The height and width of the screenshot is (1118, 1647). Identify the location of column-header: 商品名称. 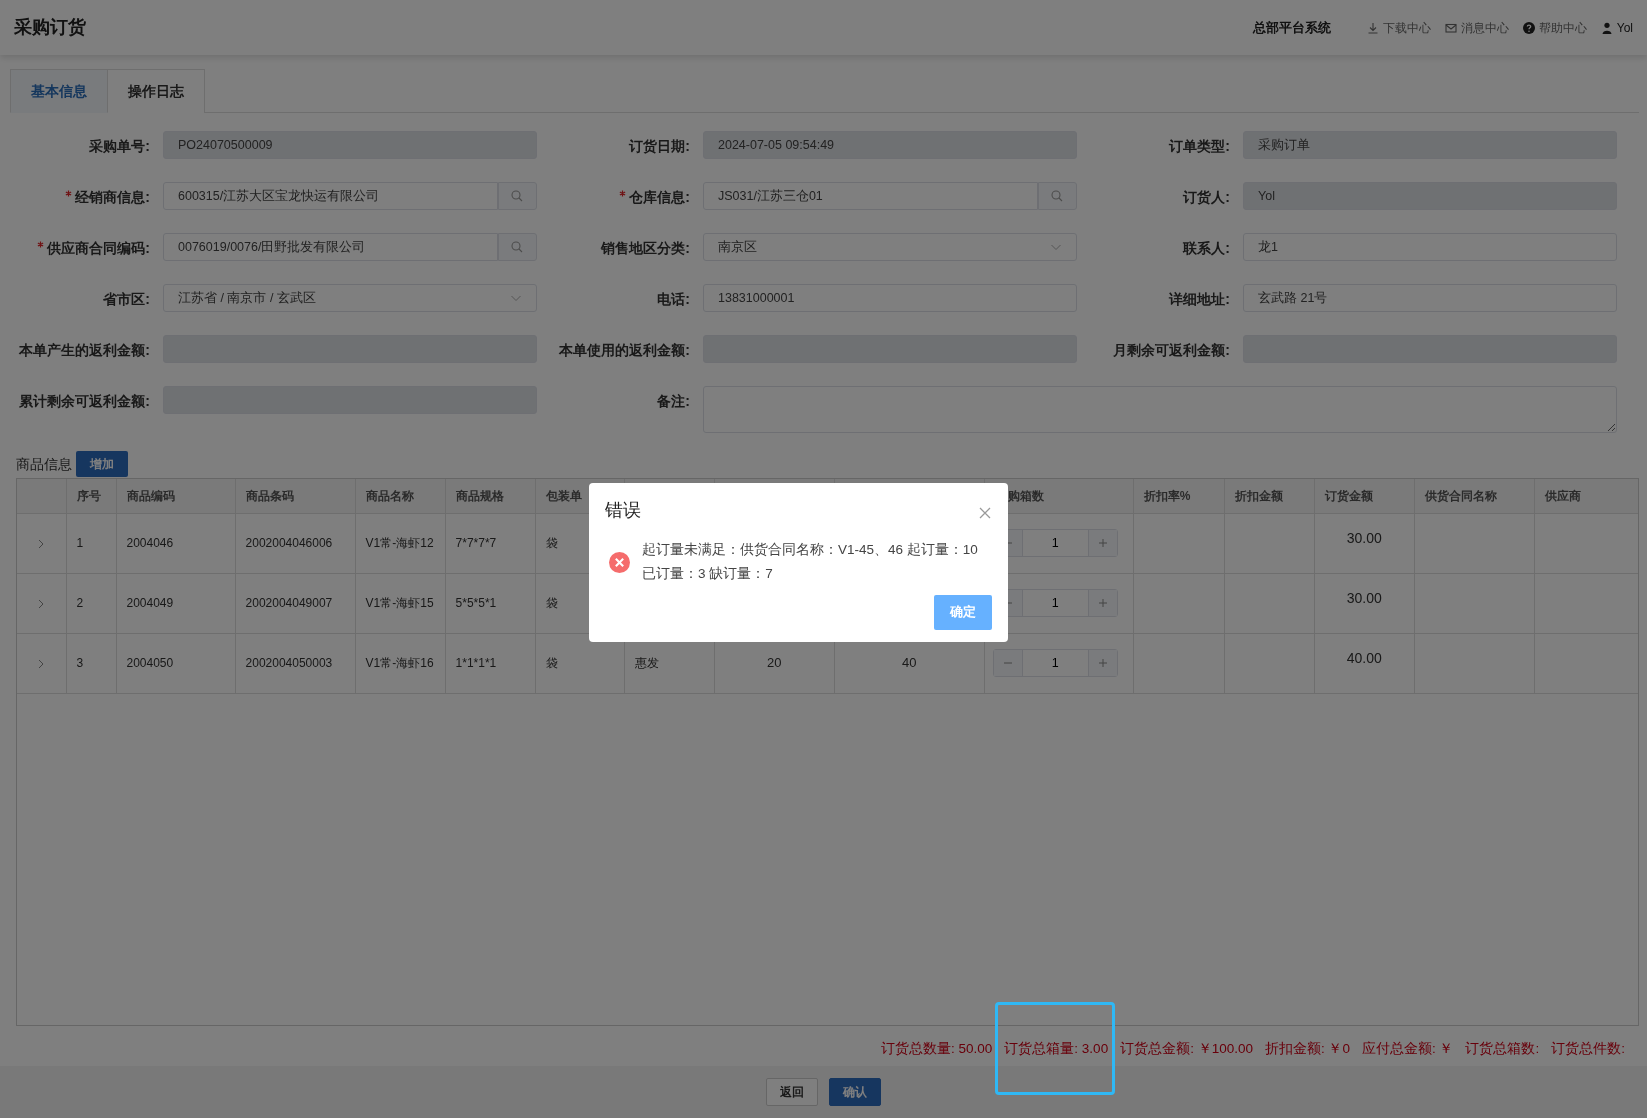
(400, 496).